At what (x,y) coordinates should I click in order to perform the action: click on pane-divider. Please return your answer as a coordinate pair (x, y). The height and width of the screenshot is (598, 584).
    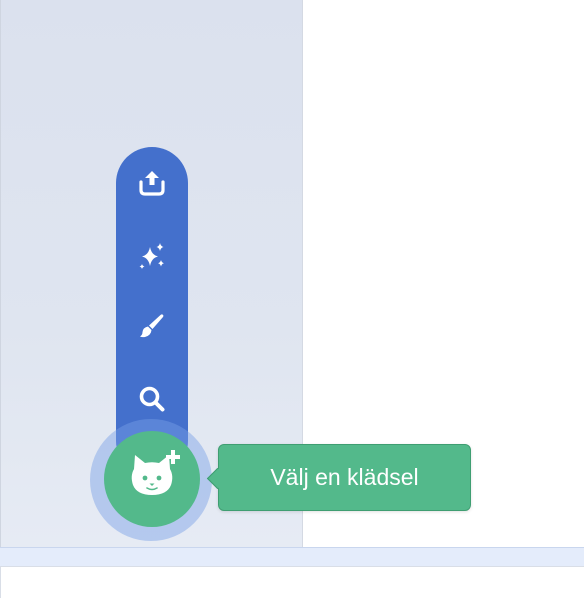
    Looking at the image, I should click on (292, 556).